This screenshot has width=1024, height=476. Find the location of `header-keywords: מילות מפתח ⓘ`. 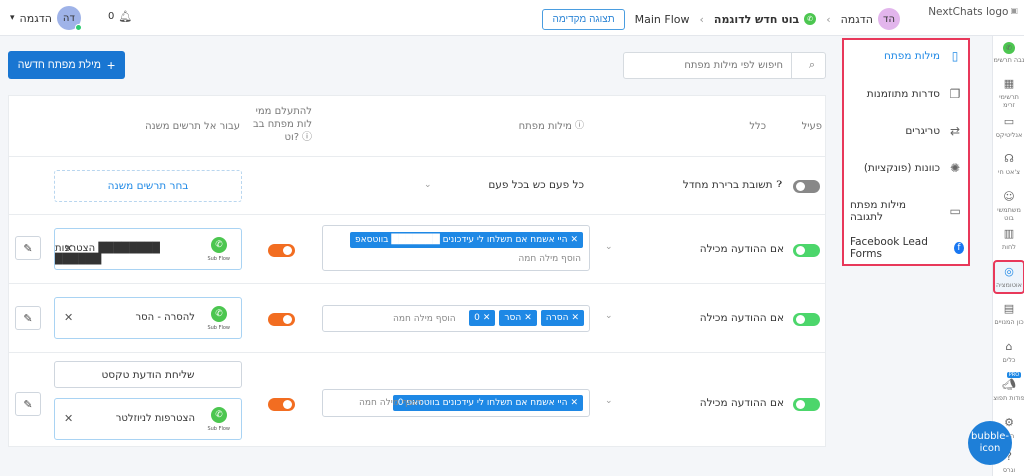

header-keywords: מילות מפתח ⓘ is located at coordinates (551, 126).